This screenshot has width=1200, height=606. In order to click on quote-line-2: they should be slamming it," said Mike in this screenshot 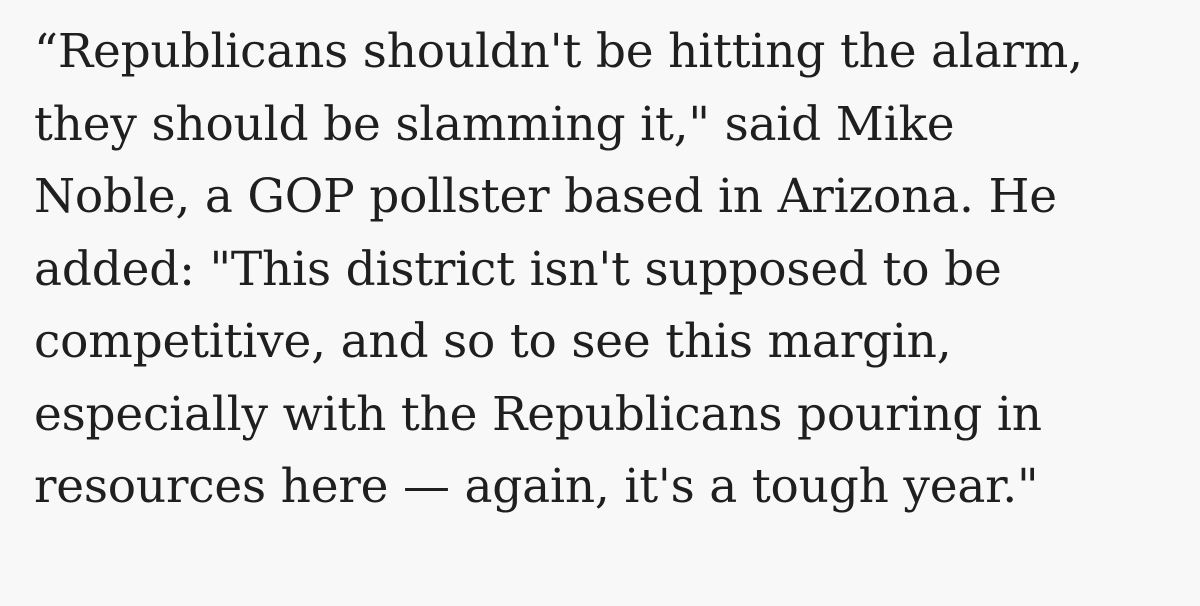, I will do `click(494, 124)`.